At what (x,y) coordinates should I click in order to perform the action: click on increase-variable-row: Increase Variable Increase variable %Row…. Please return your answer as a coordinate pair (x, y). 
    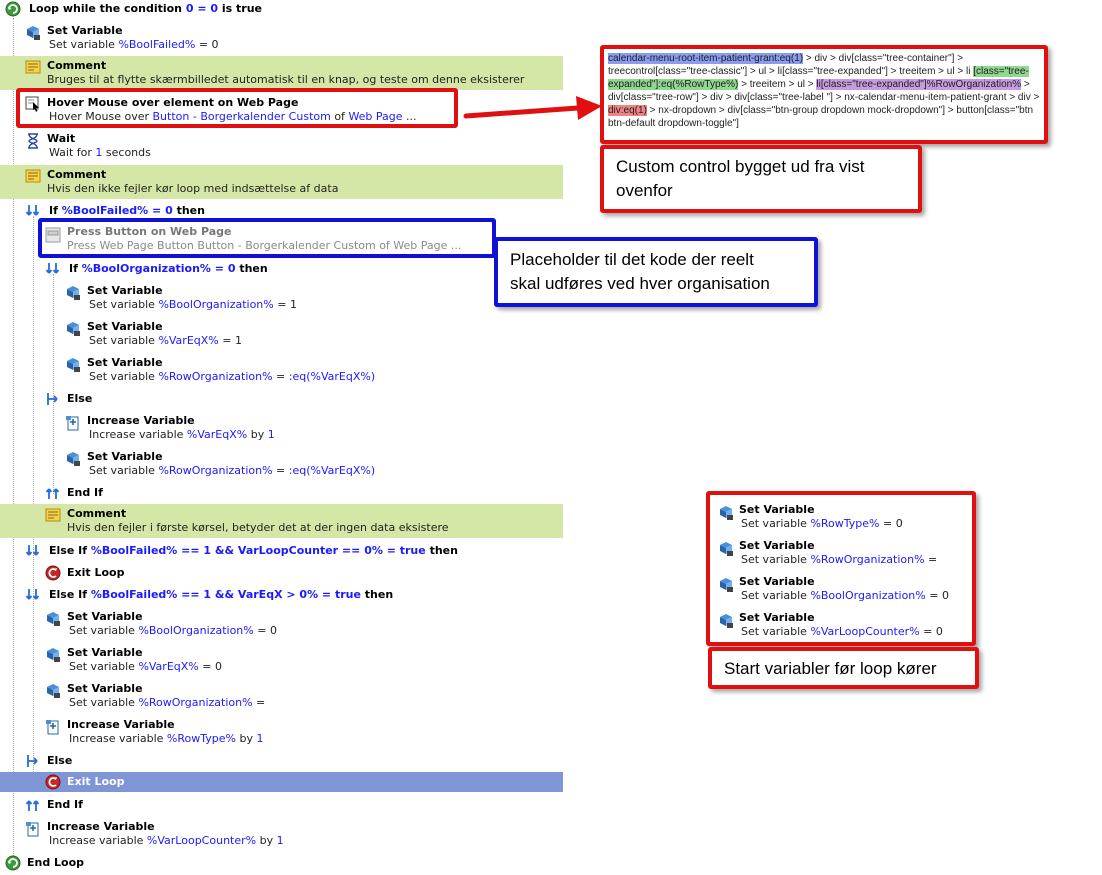
    Looking at the image, I should click on (281, 733).